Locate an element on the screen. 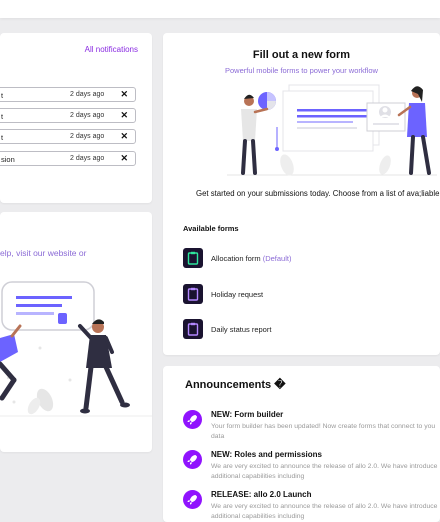 Image resolution: width=440 pixels, height=522 pixels. announcement-heading: RELEASE: allo 2.0 Launch is located at coordinates (261, 494).